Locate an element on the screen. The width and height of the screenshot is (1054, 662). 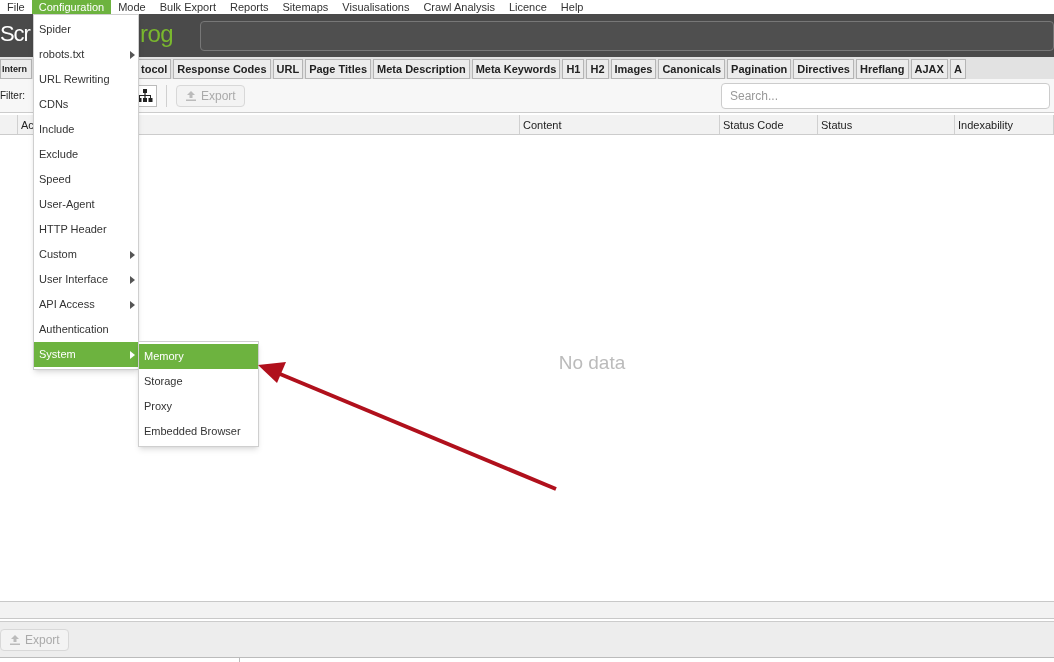
tab: URL is located at coordinates (288, 69).